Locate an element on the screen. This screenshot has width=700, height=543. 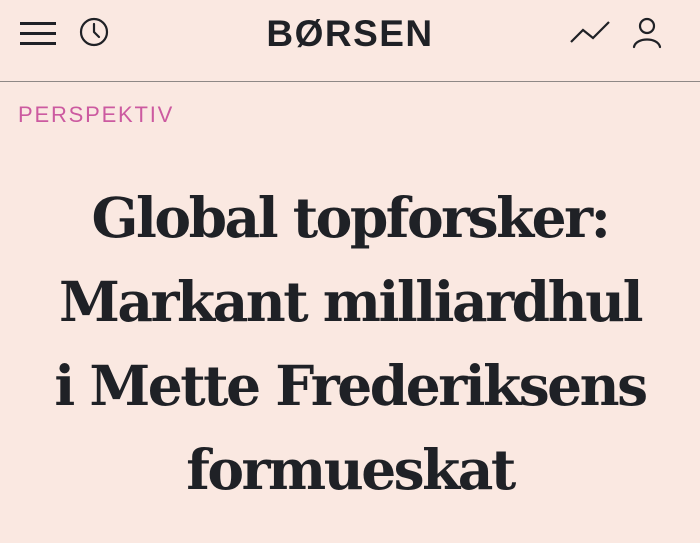
headline-line: Markant milliardhul is located at coordinates (351, 301).